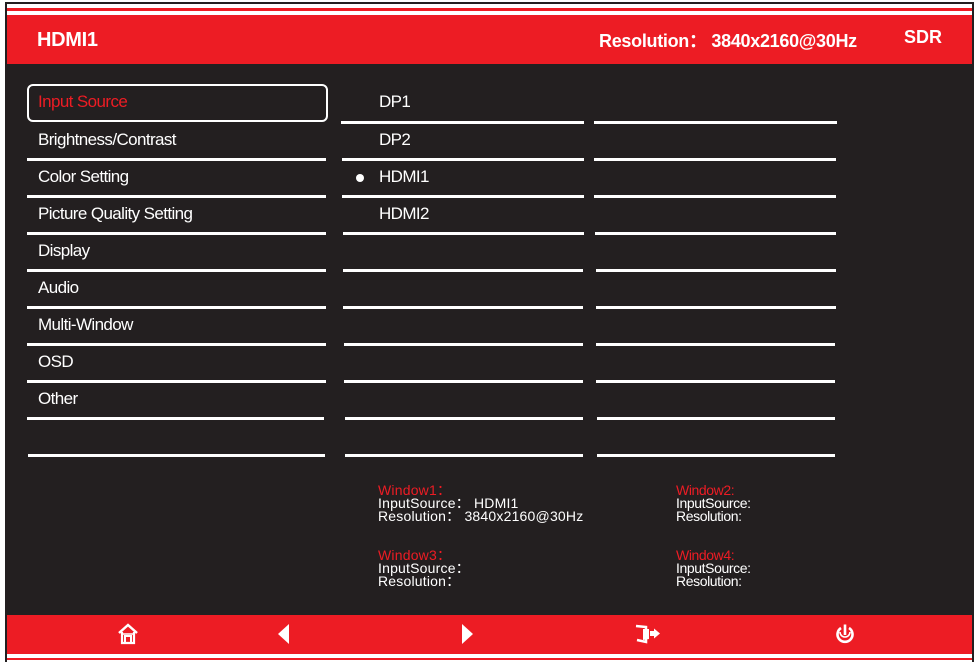  What do you see at coordinates (728, 41) in the screenshot?
I see `resolution-readout: Resolution： 3840x2160@30Hz` at bounding box center [728, 41].